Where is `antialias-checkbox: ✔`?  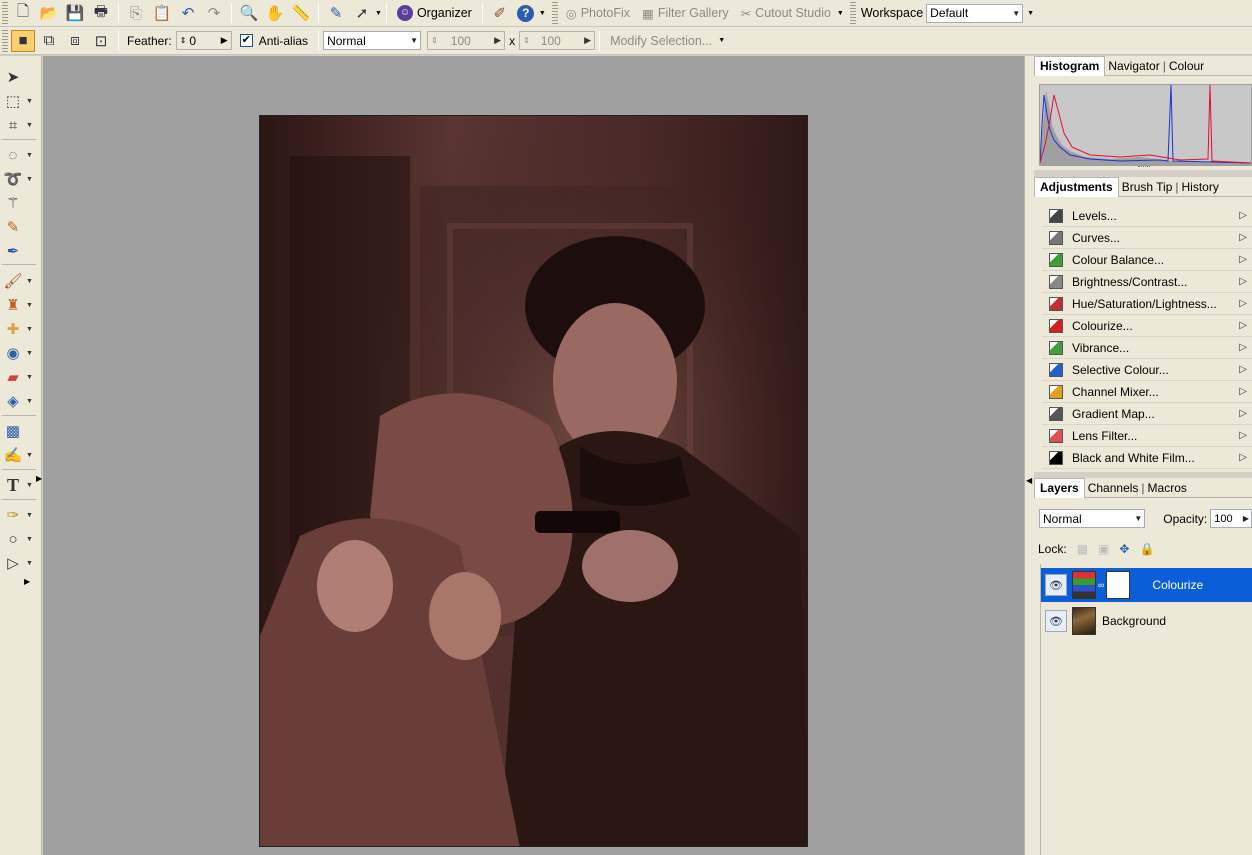 antialias-checkbox: ✔ is located at coordinates (246, 40).